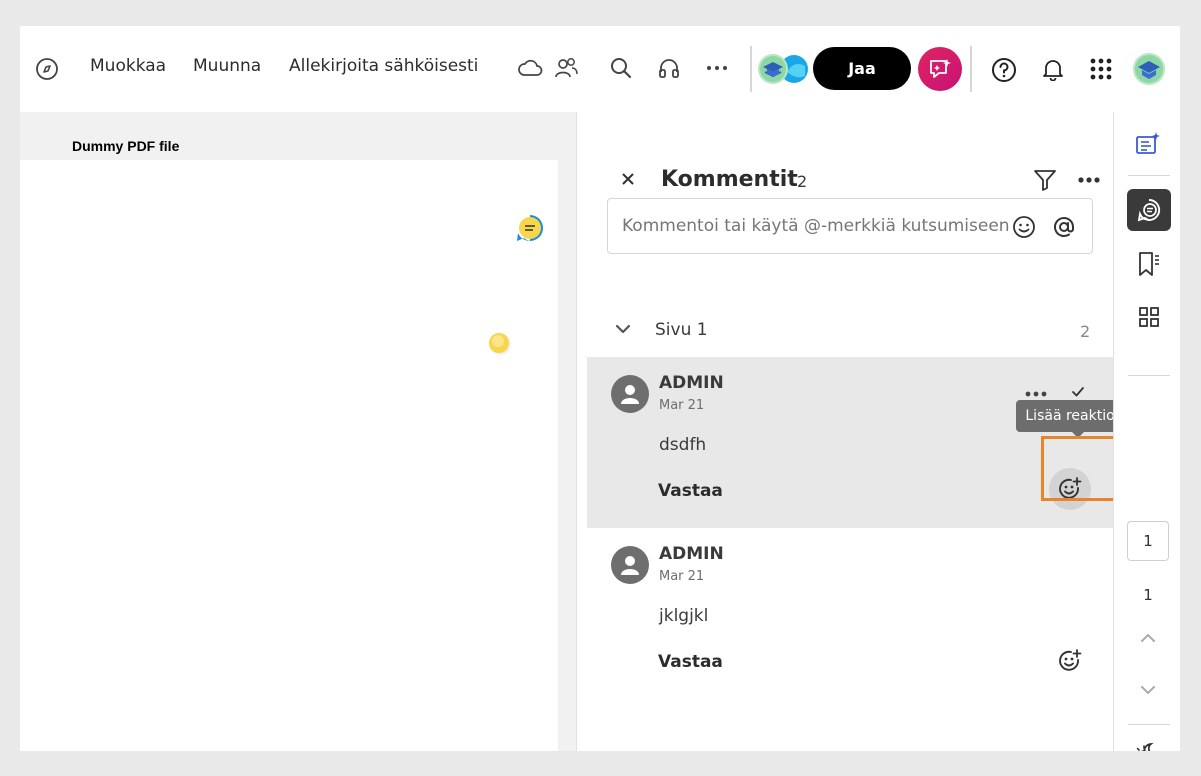 The width and height of the screenshot is (1201, 776). Describe the element at coordinates (1149, 210) in the screenshot. I see `comments-panel-icon` at that location.